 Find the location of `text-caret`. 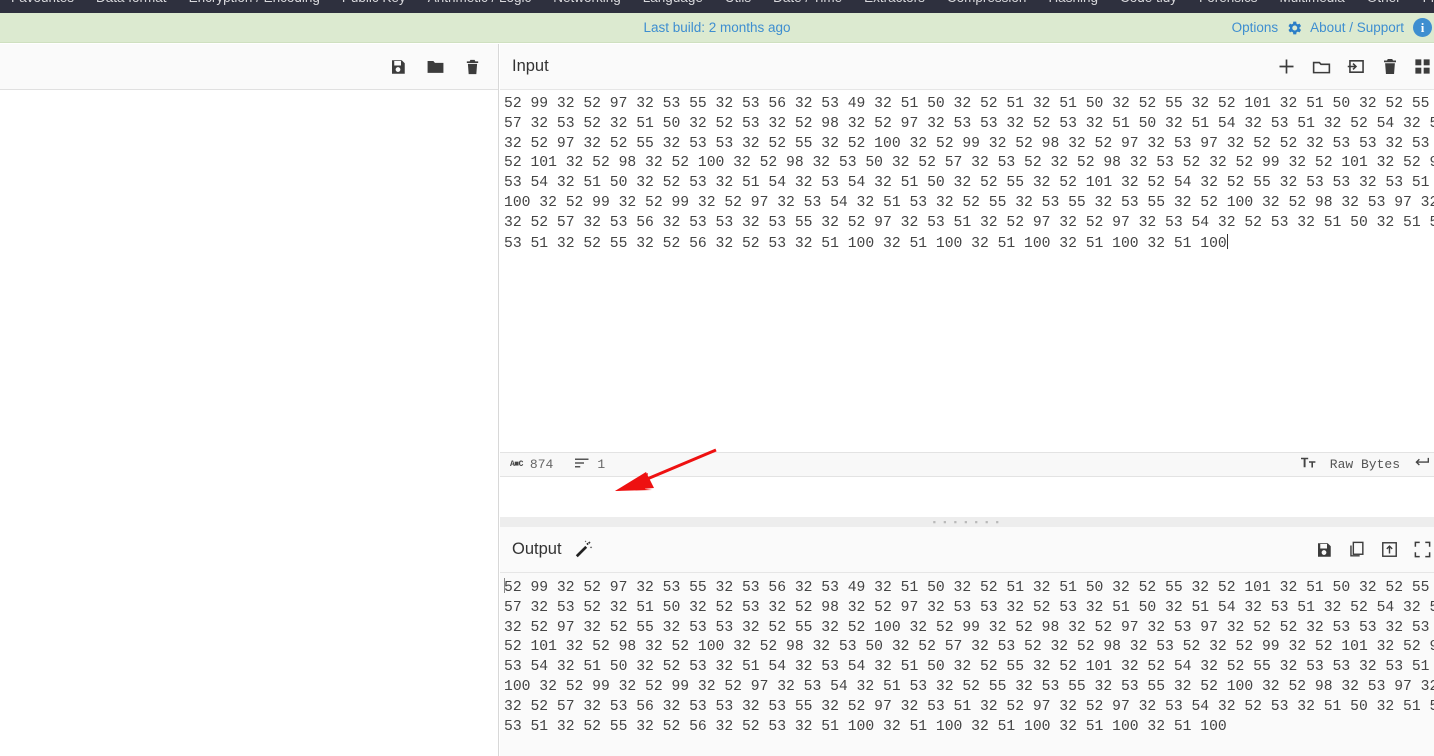

text-caret is located at coordinates (1227, 241).